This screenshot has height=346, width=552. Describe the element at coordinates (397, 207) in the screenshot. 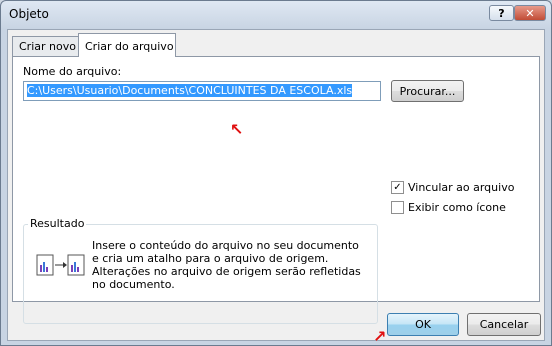

I see `checkbox-box` at that location.